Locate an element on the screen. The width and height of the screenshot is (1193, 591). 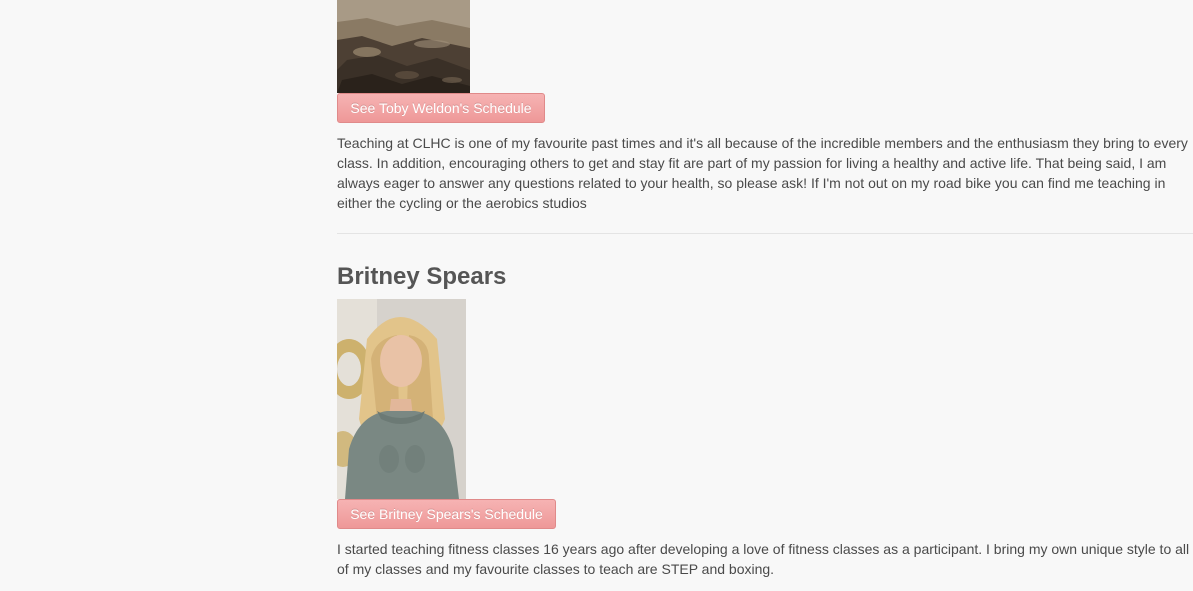
instructor-name: Britney Spears is located at coordinates (422, 276).